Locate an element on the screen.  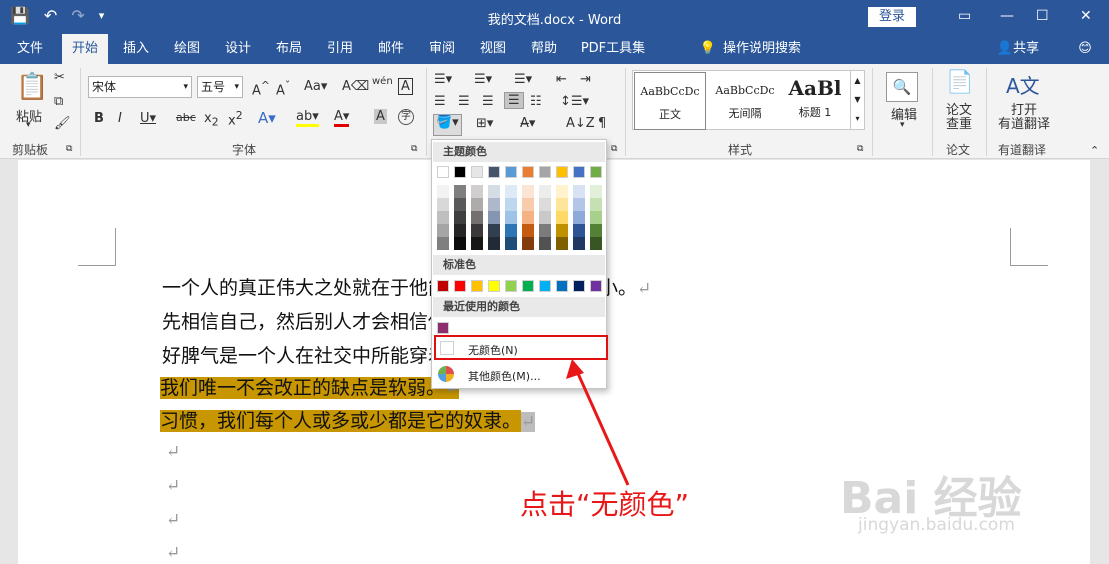
font-color-icon: A▾ is located at coordinates (342, 118).